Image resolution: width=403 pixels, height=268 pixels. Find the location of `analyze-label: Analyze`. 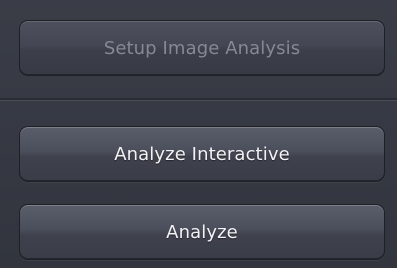

analyze-label: Analyze is located at coordinates (202, 232).